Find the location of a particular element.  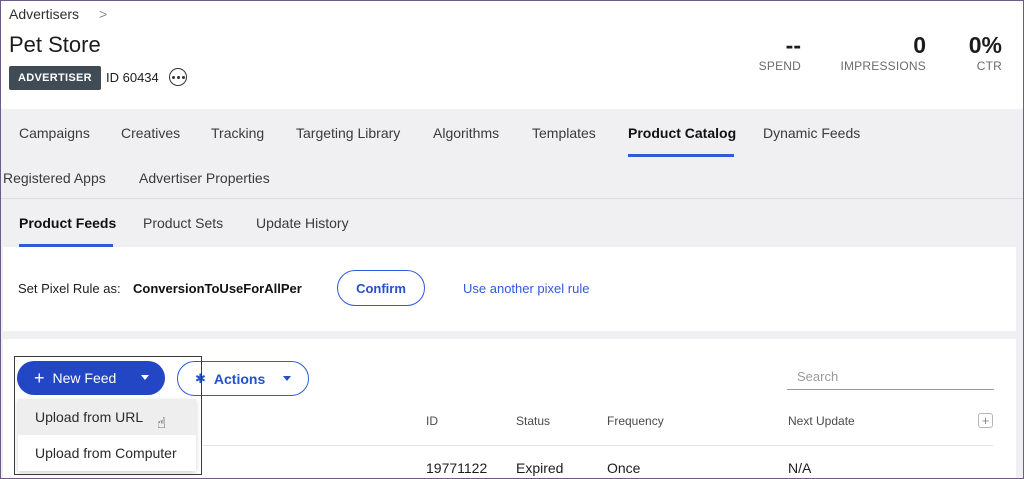

actions-button: ✱ Actions is located at coordinates (243, 378).